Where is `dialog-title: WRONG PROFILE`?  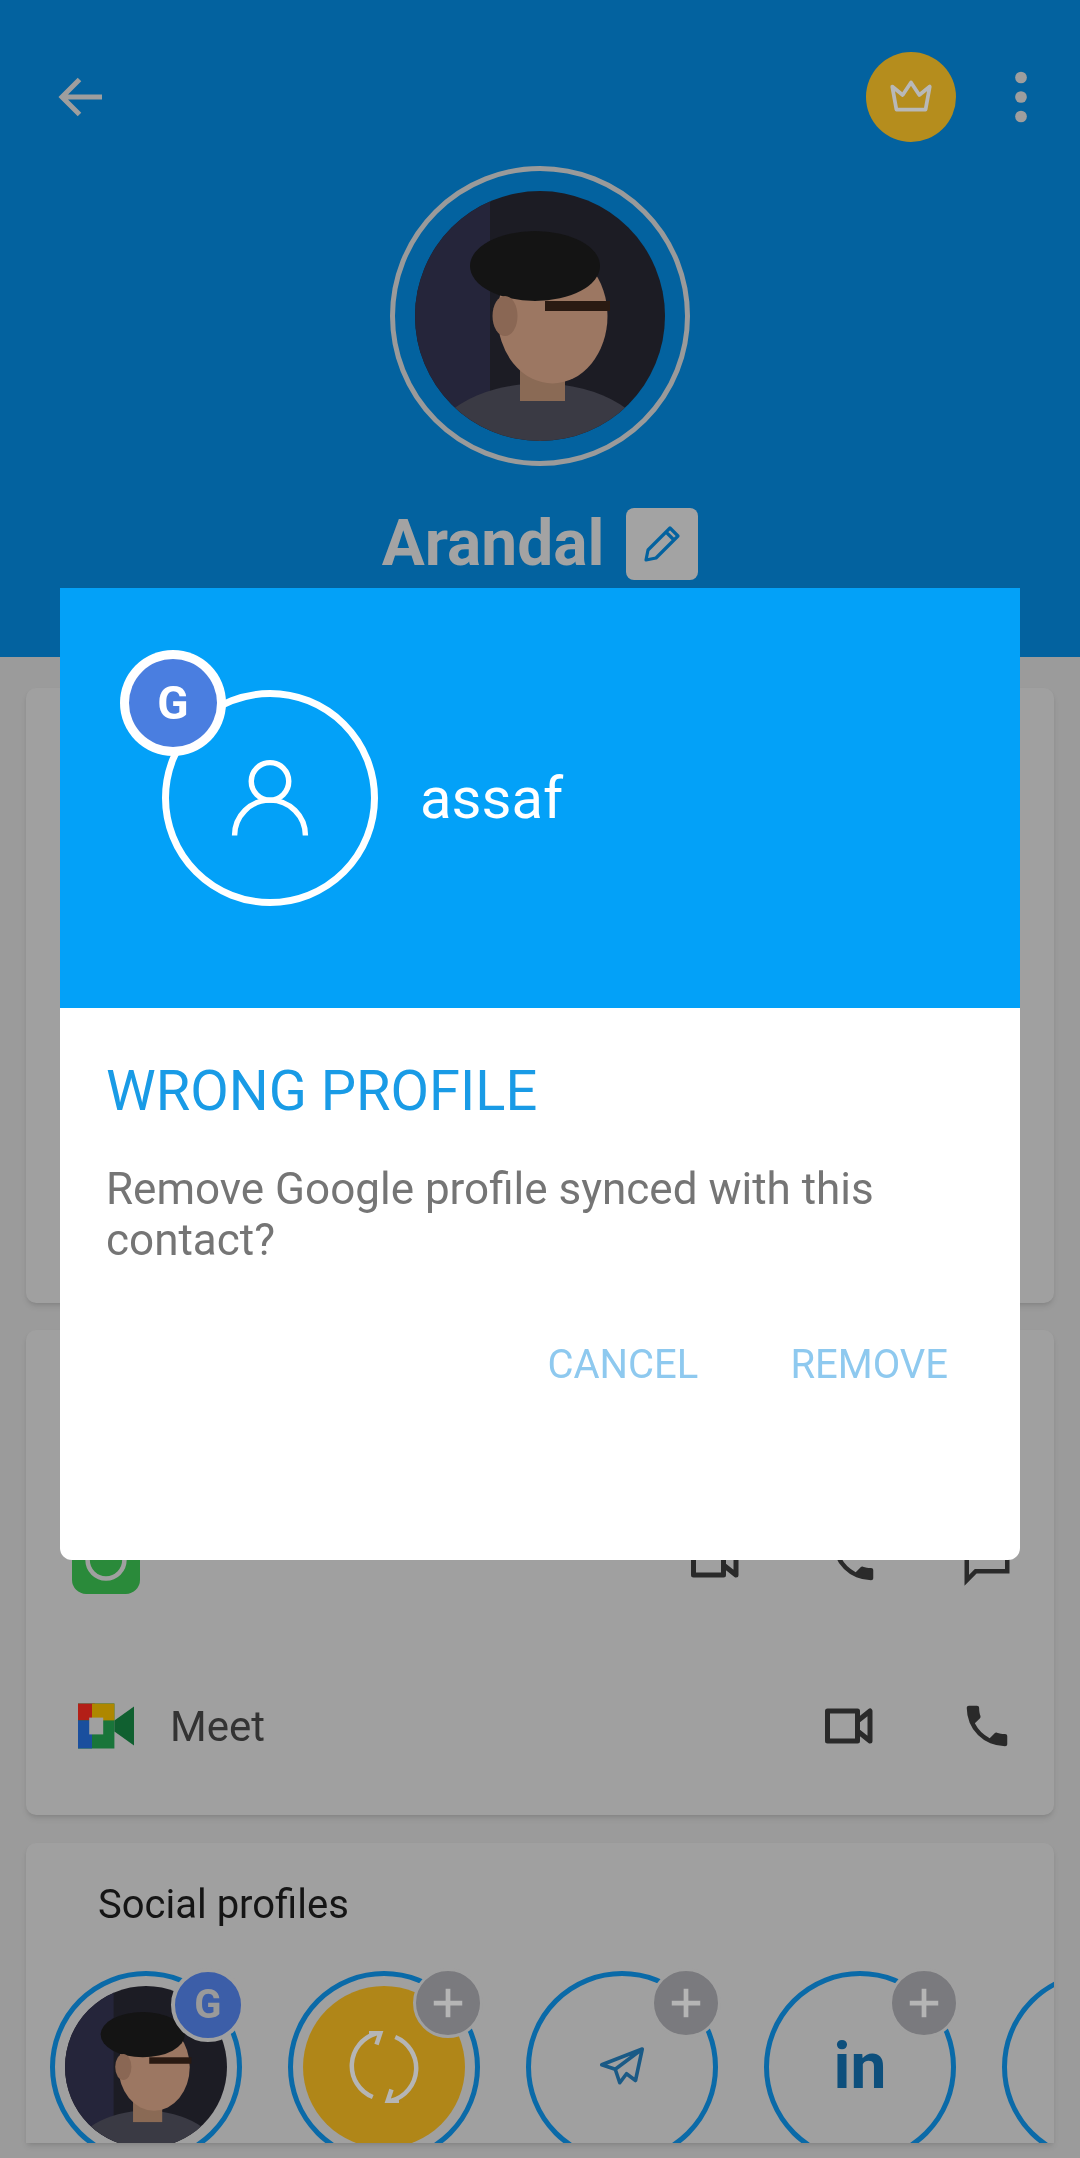 dialog-title: WRONG PROFILE is located at coordinates (322, 1091).